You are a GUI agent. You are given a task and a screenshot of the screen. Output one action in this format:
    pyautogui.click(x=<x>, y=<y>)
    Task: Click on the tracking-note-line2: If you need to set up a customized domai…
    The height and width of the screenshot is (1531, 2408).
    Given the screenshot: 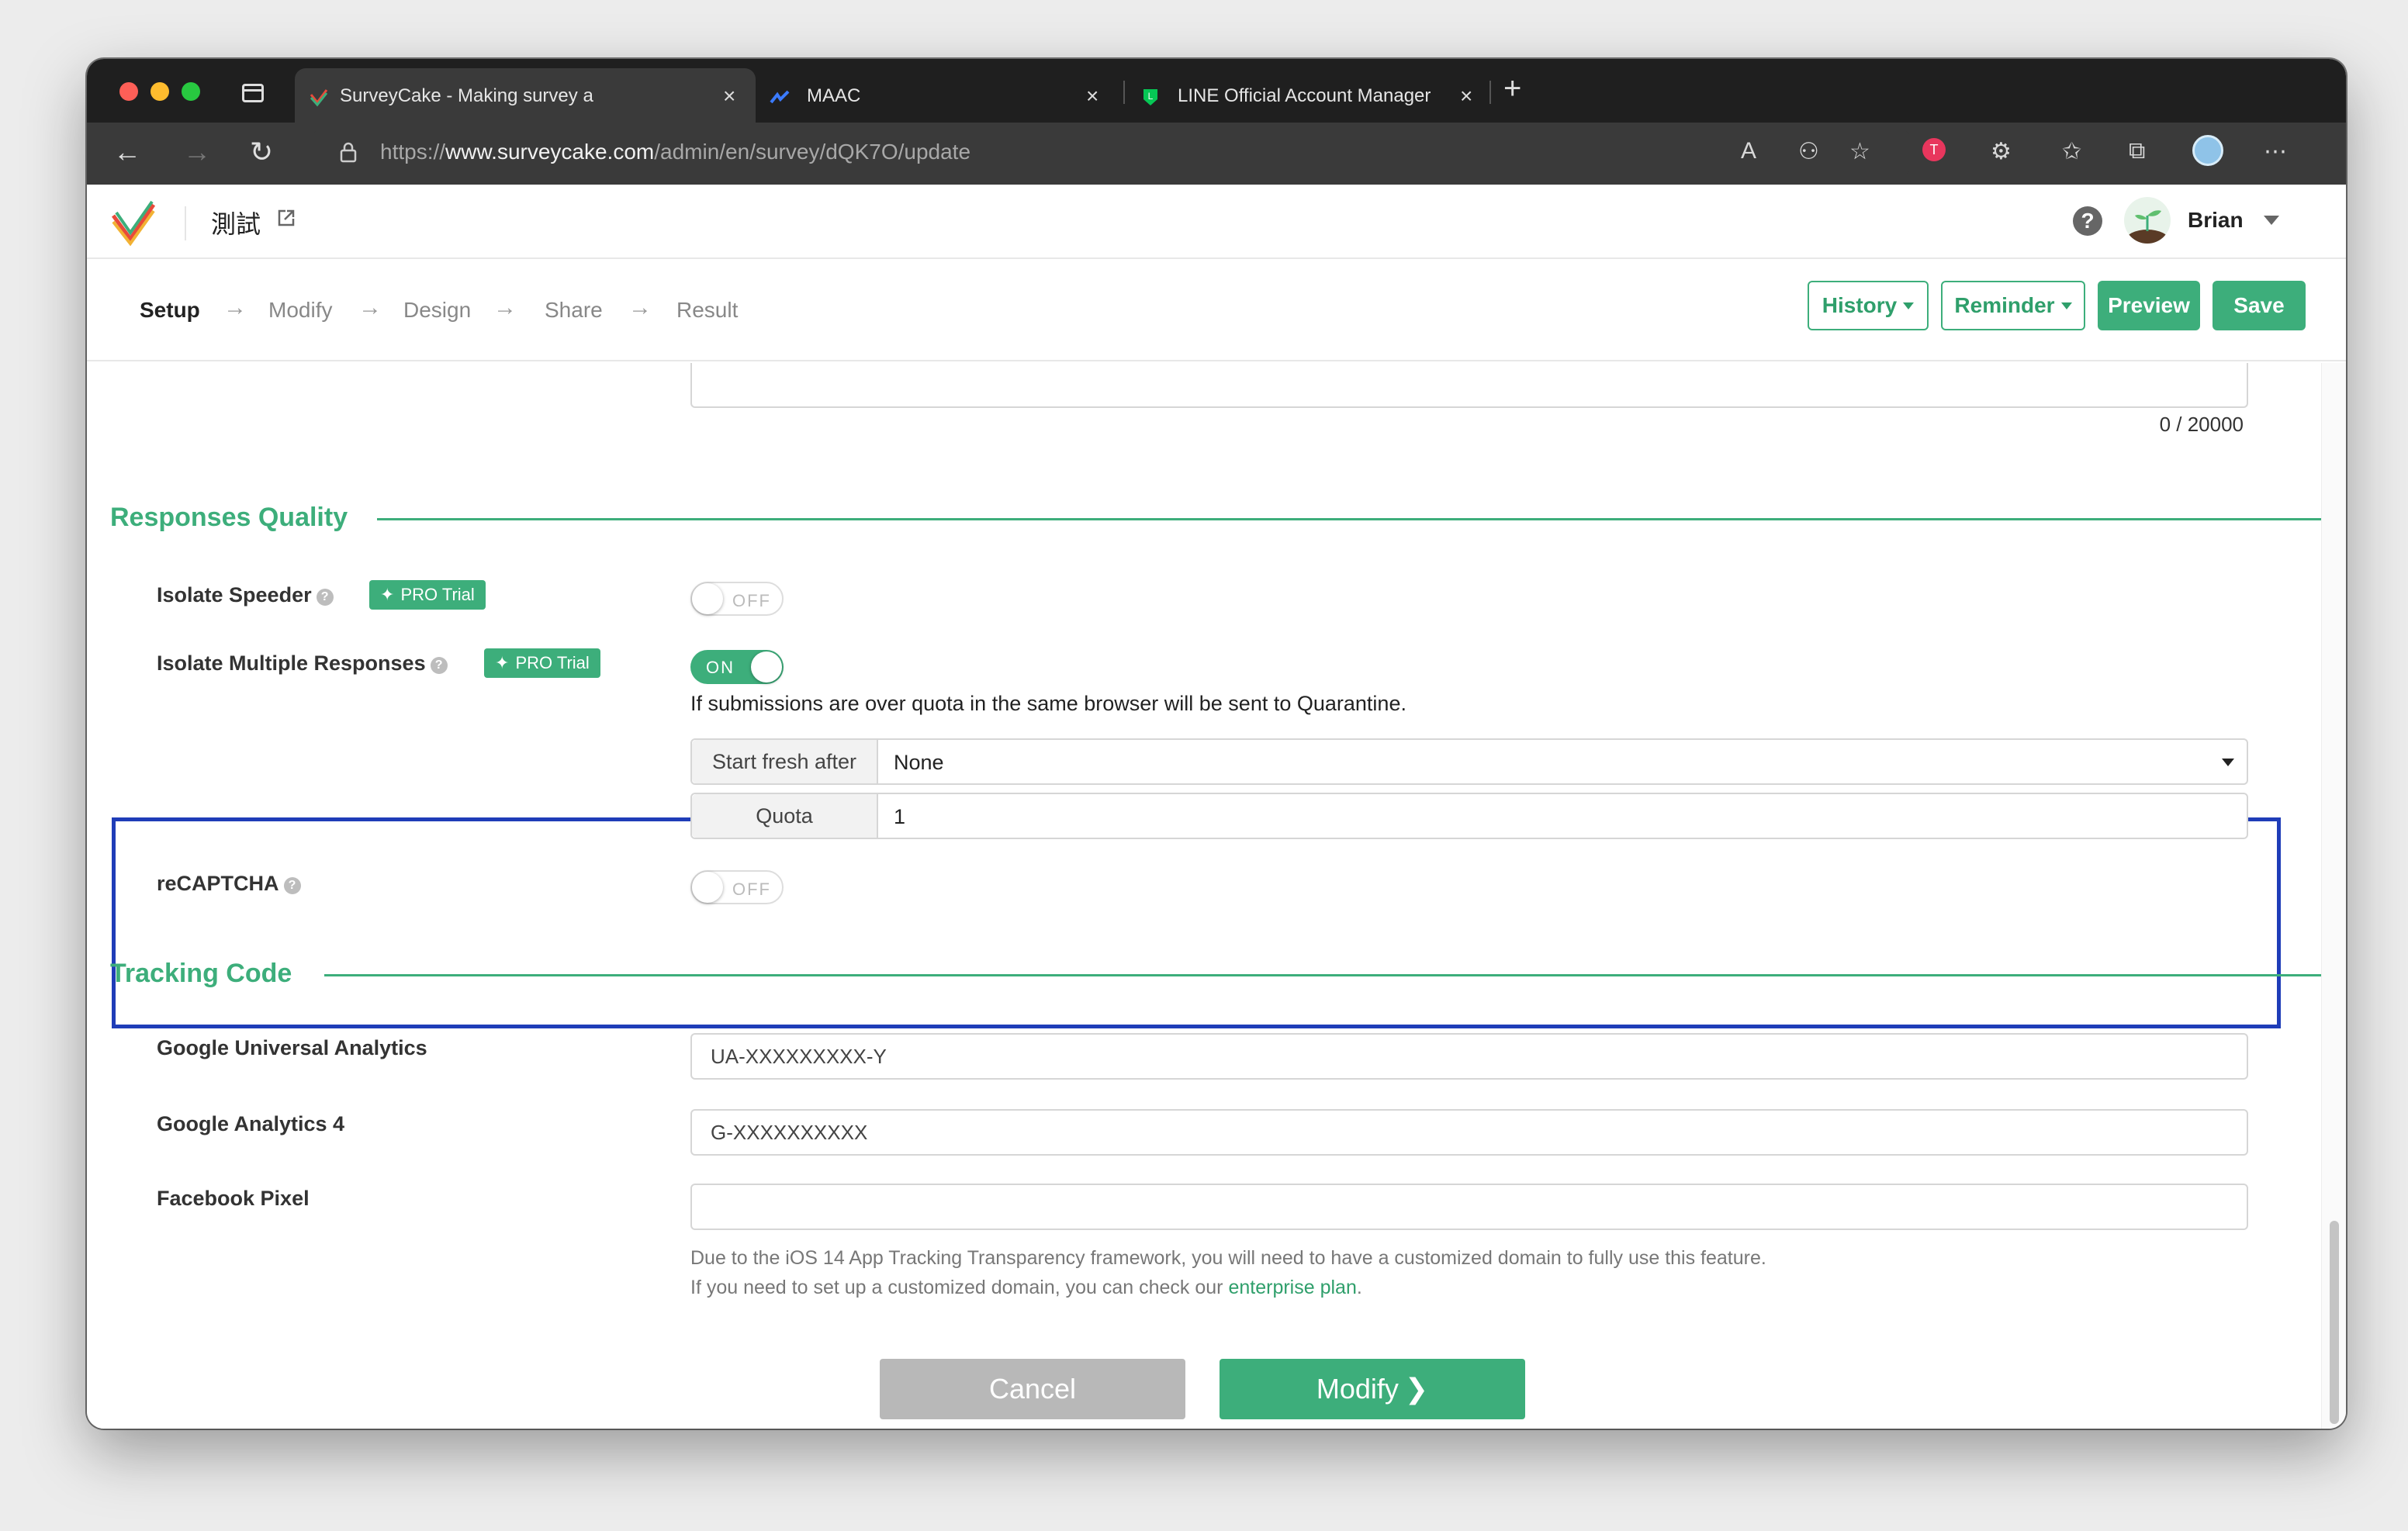 What is the action you would take?
    pyautogui.click(x=1026, y=1288)
    